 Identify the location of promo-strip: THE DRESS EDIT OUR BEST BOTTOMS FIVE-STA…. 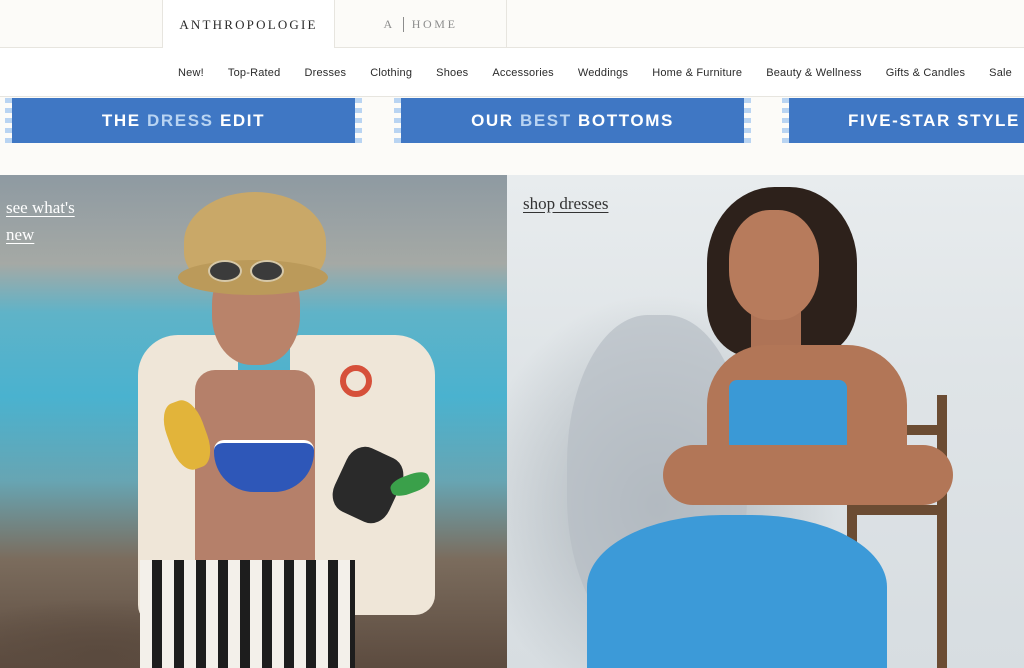
(512, 120).